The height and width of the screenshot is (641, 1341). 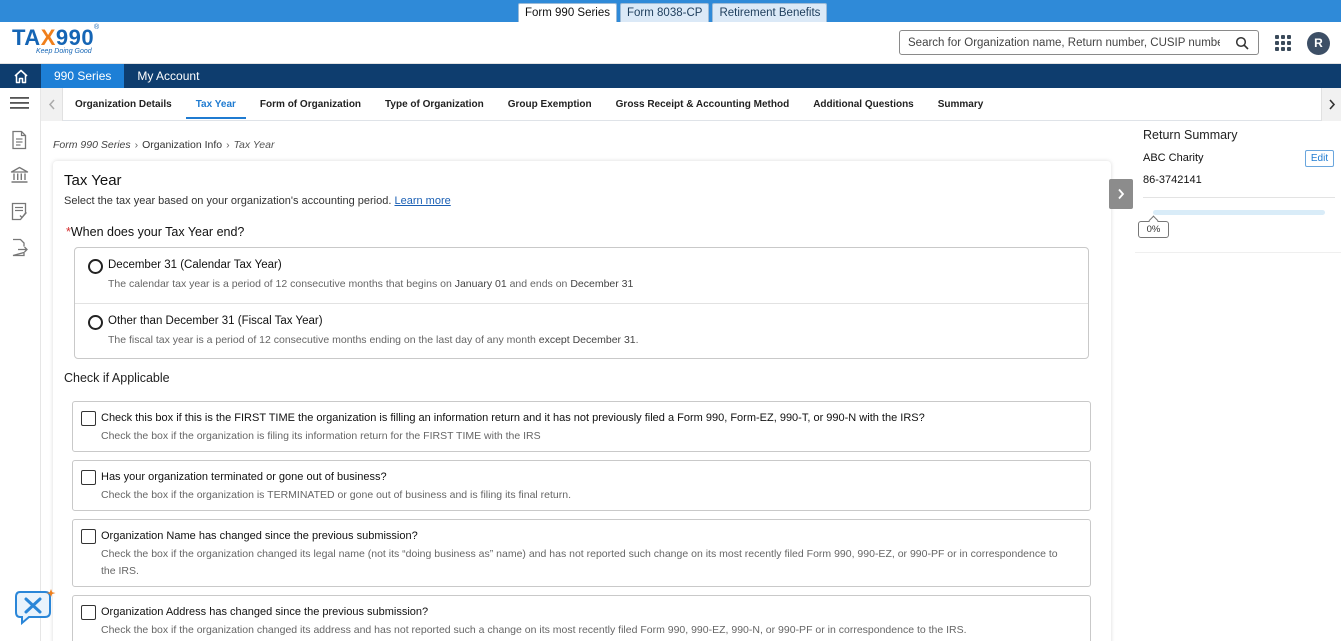 I want to click on option-title: Other than December 31 (Fiscal Tax Year), so click(x=215, y=321).